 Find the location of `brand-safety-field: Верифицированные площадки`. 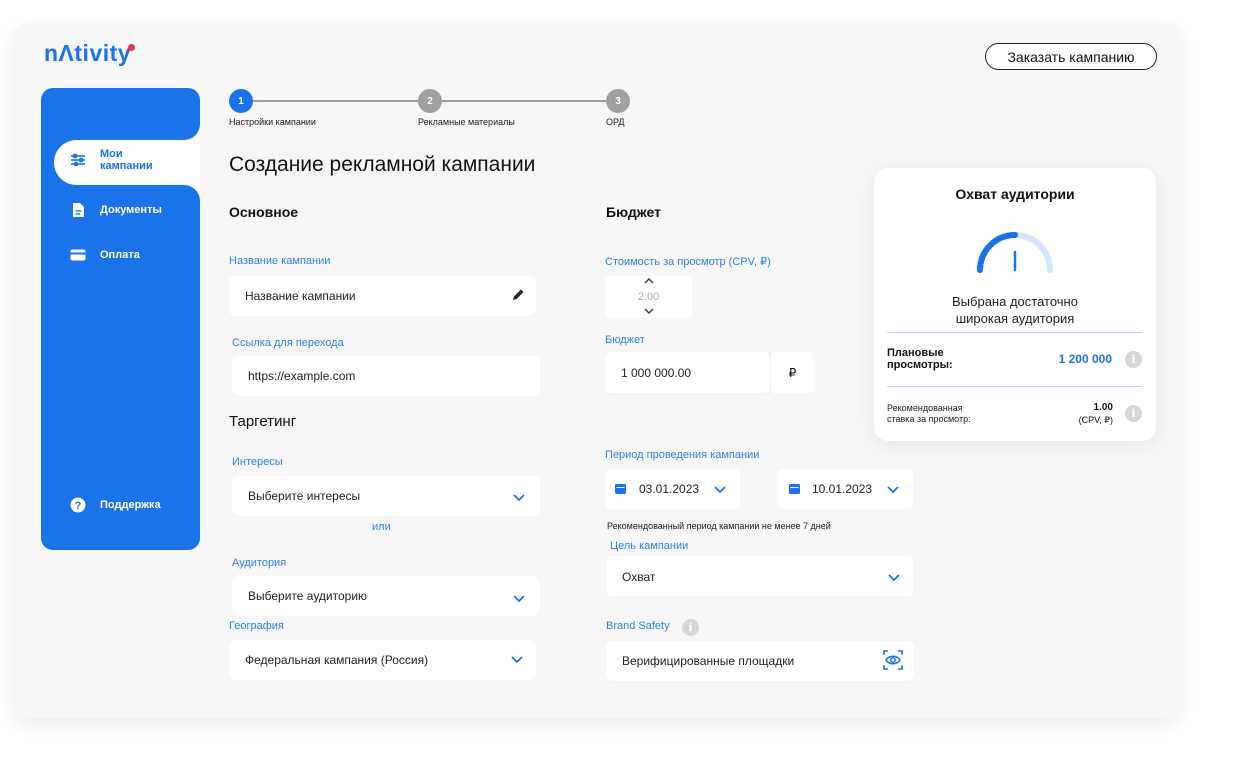

brand-safety-field: Верифицированные площадки is located at coordinates (760, 661).